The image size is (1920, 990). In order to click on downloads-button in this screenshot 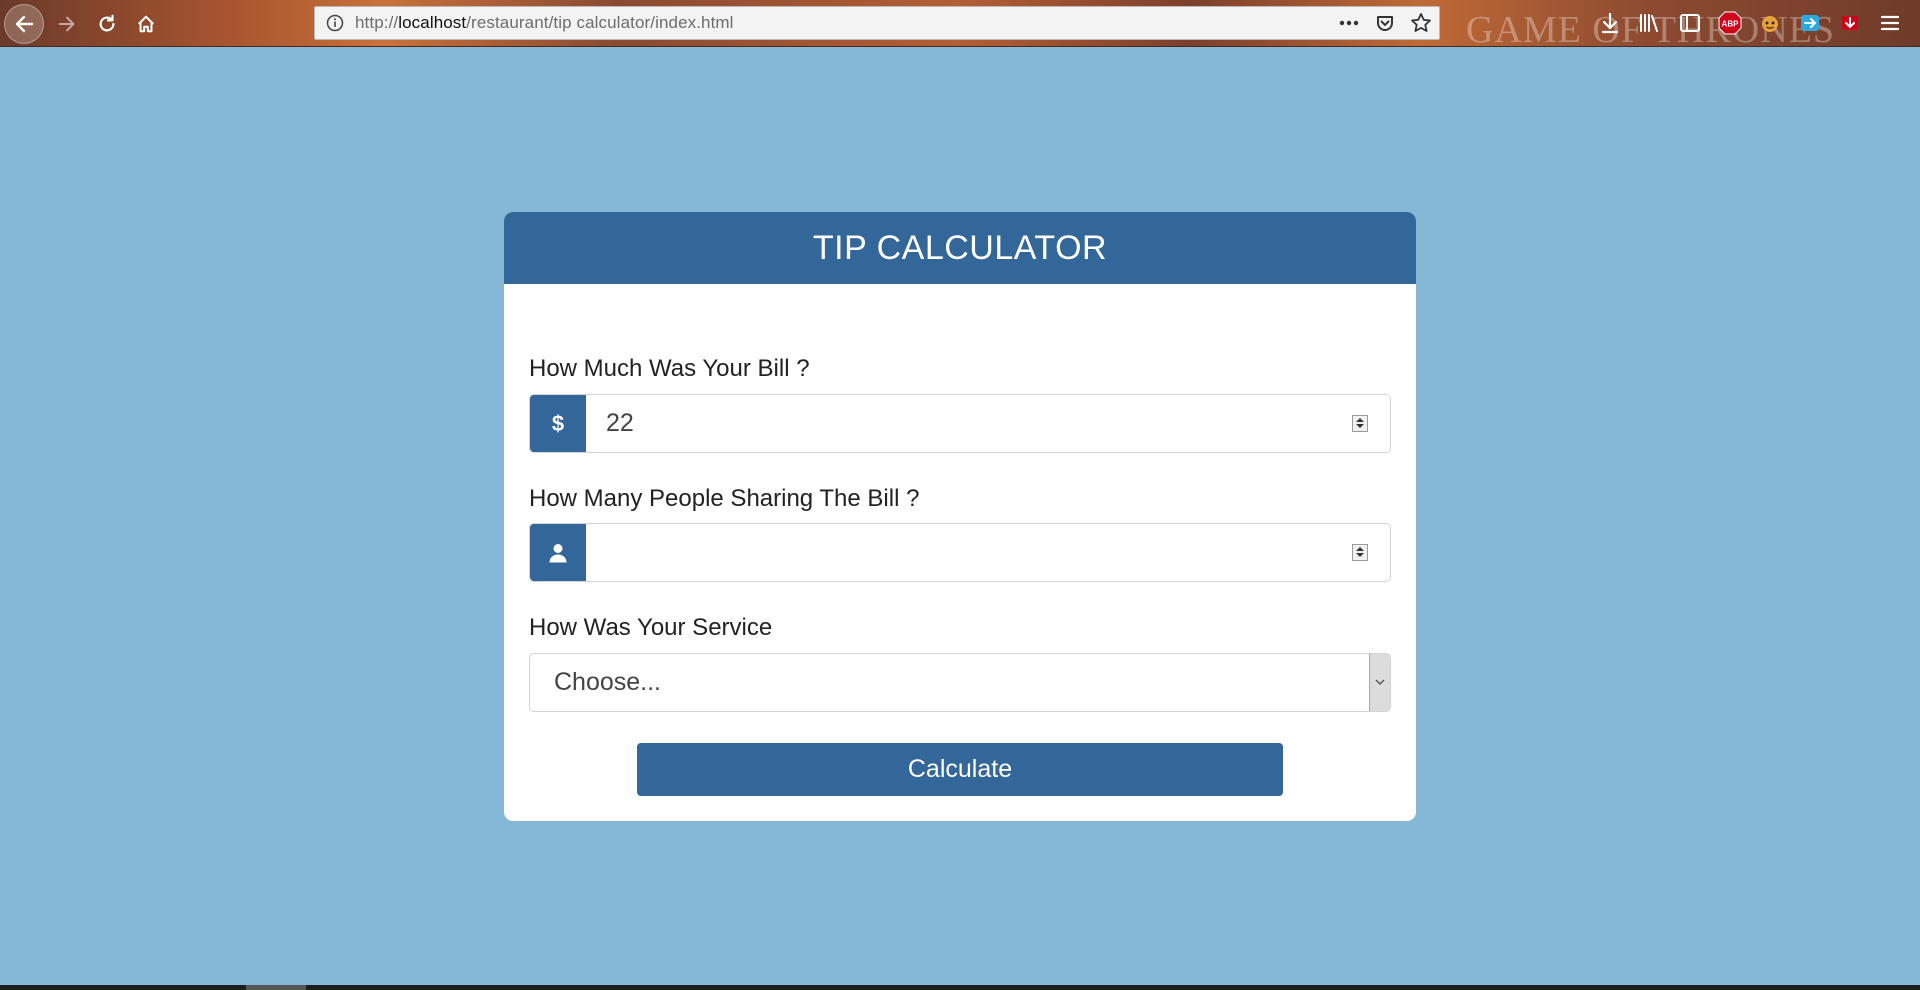, I will do `click(1610, 23)`.